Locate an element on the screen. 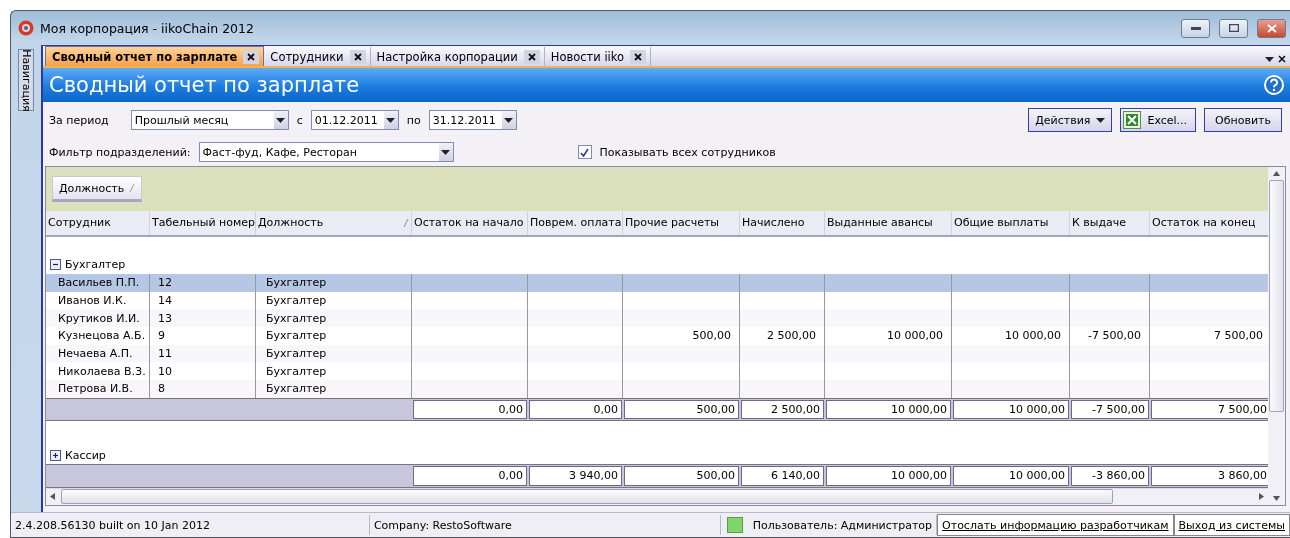 This screenshot has height=538, width=1290. period-dropdown: Прошлый месяц is located at coordinates (209, 120).